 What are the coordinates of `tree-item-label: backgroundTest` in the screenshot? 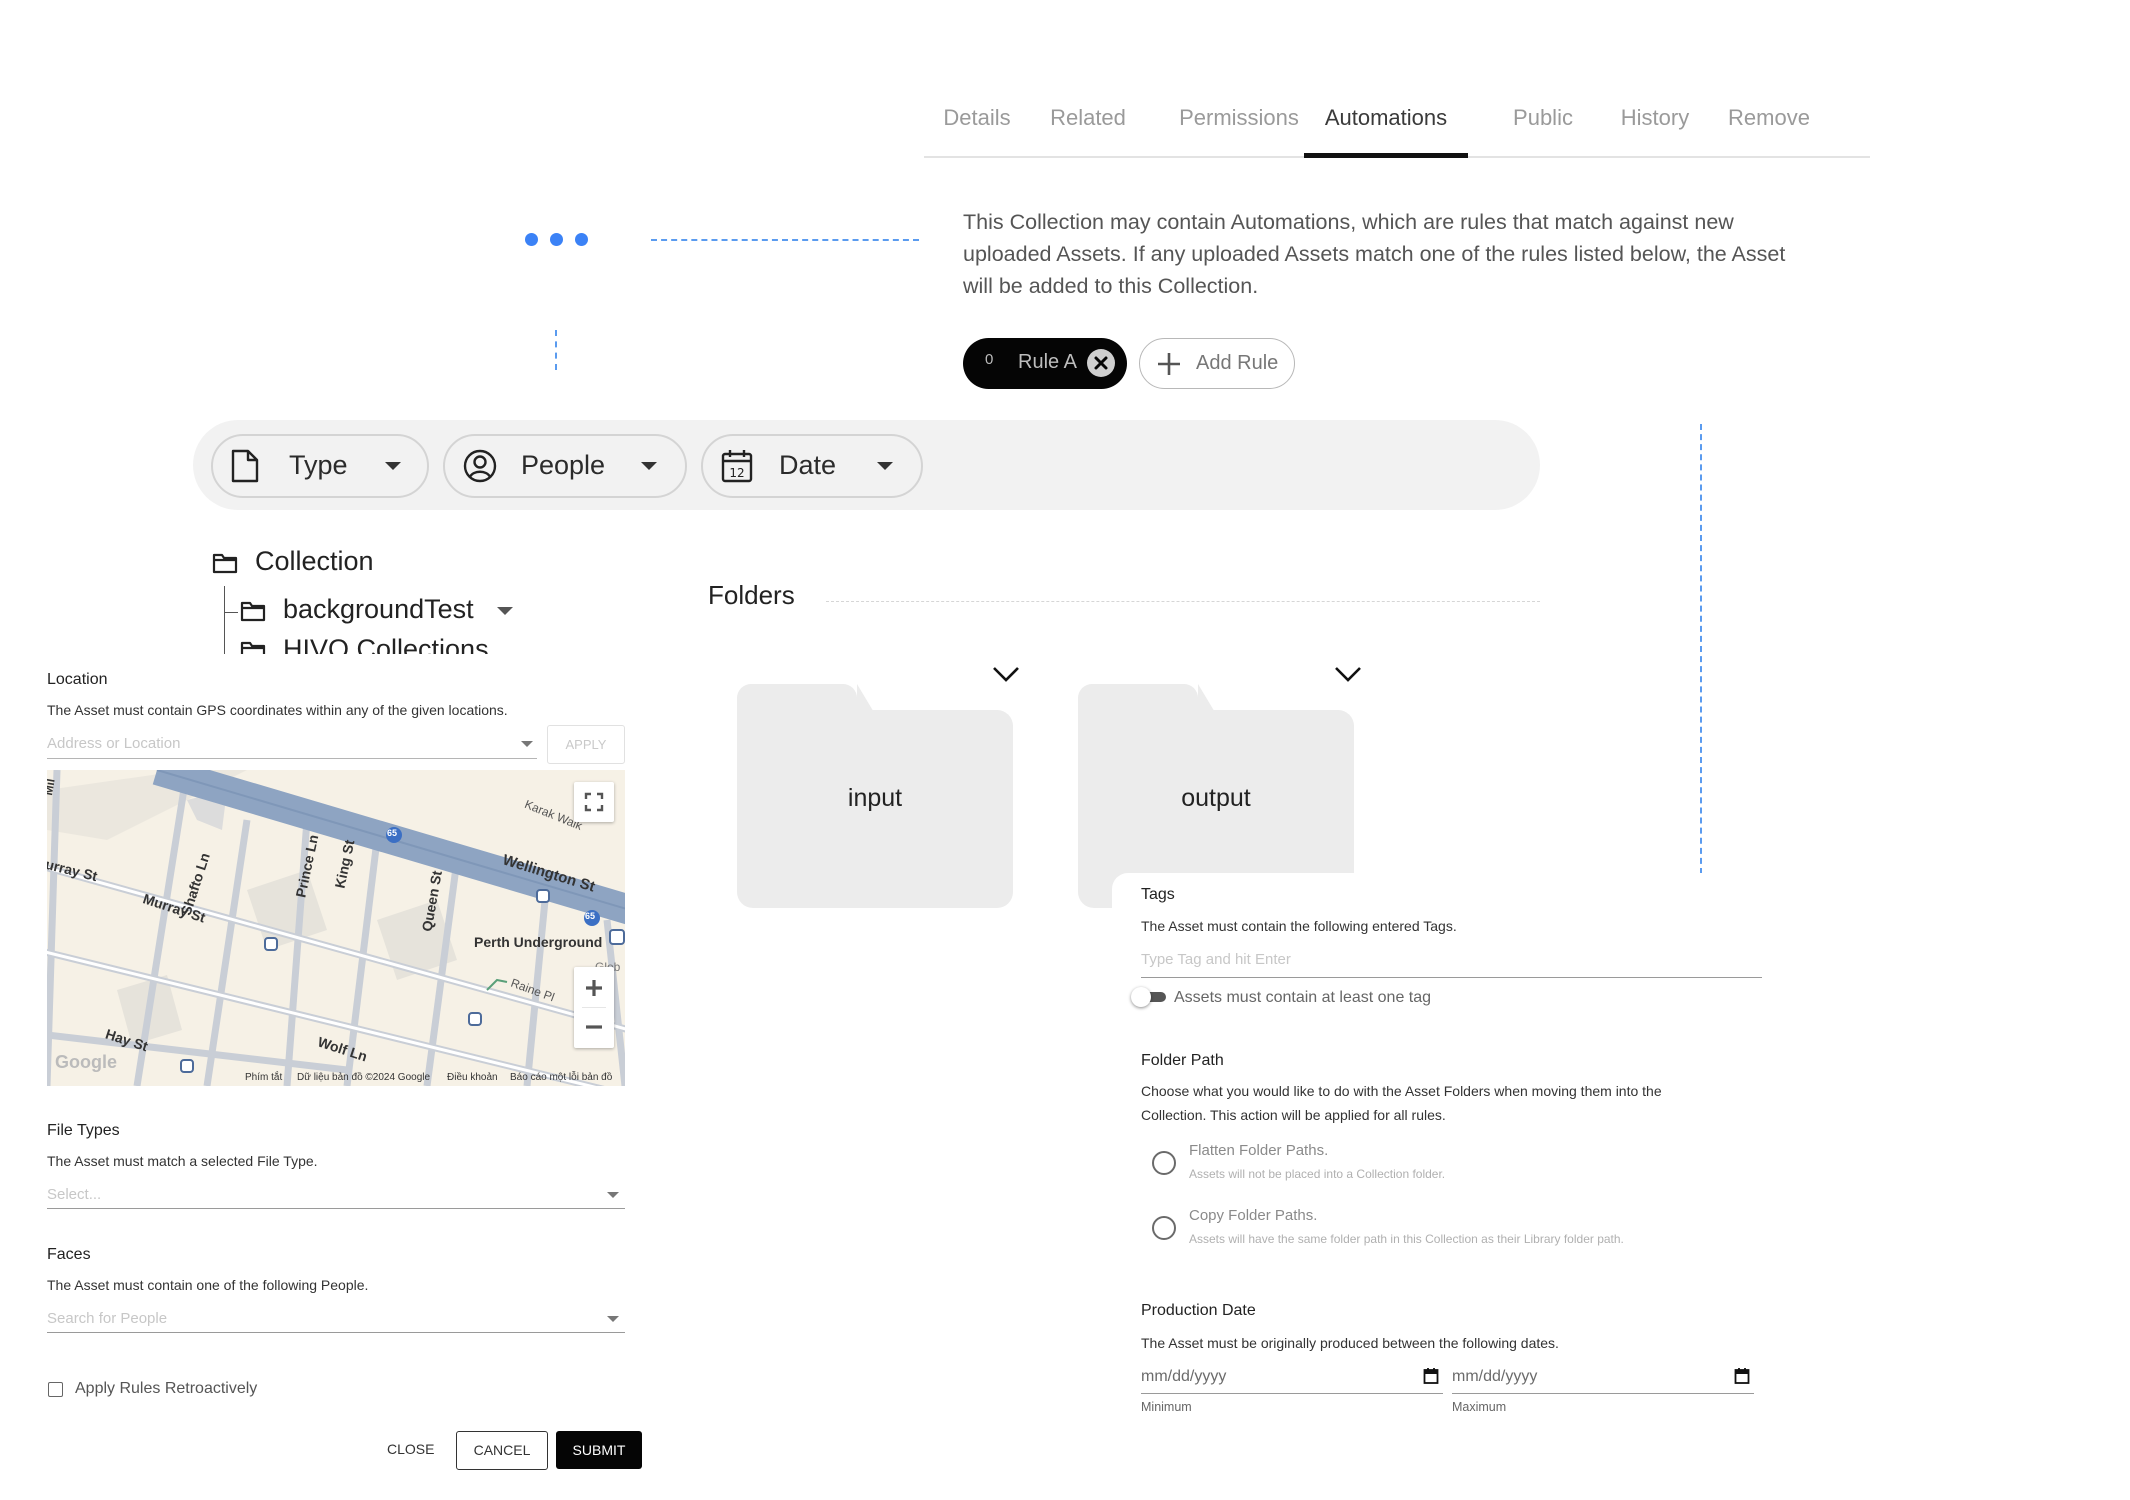 It's located at (378, 609).